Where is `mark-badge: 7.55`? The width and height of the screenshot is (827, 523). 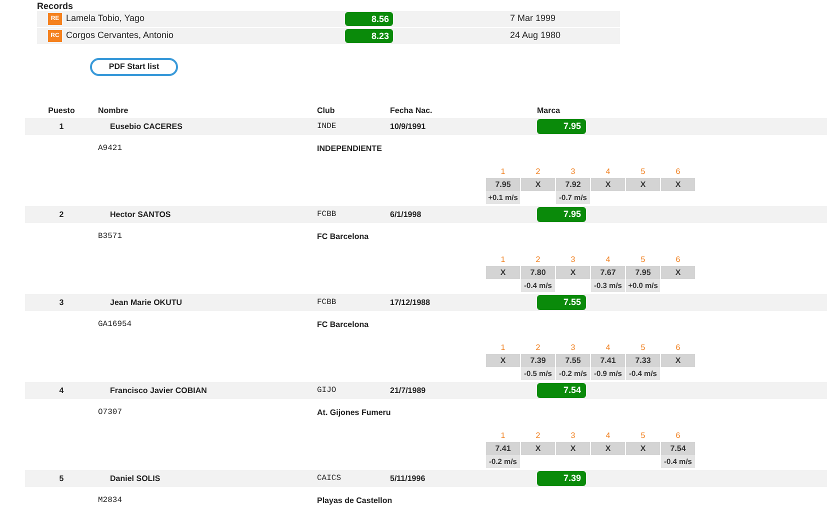
mark-badge: 7.55 is located at coordinates (561, 302).